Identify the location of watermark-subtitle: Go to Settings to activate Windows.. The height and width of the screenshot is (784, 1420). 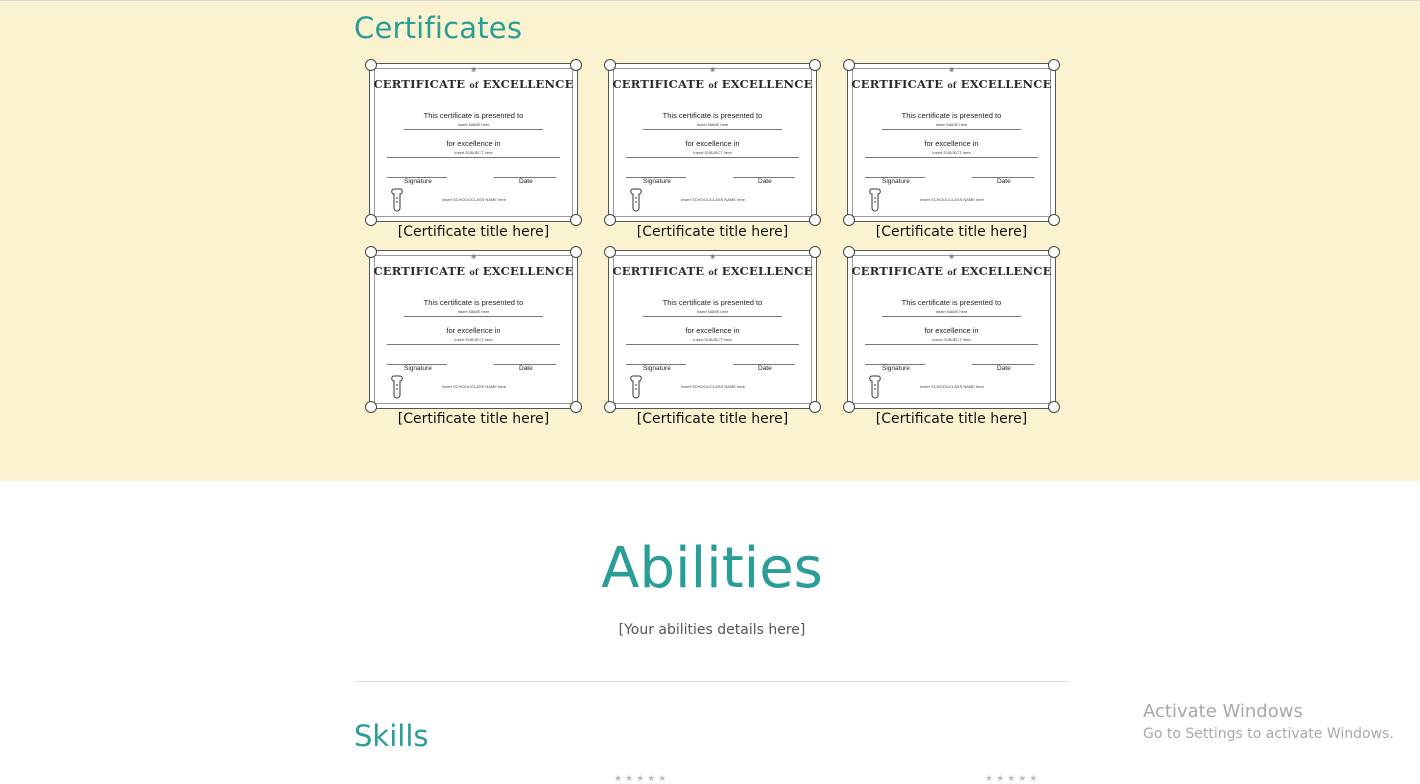
(1268, 734).